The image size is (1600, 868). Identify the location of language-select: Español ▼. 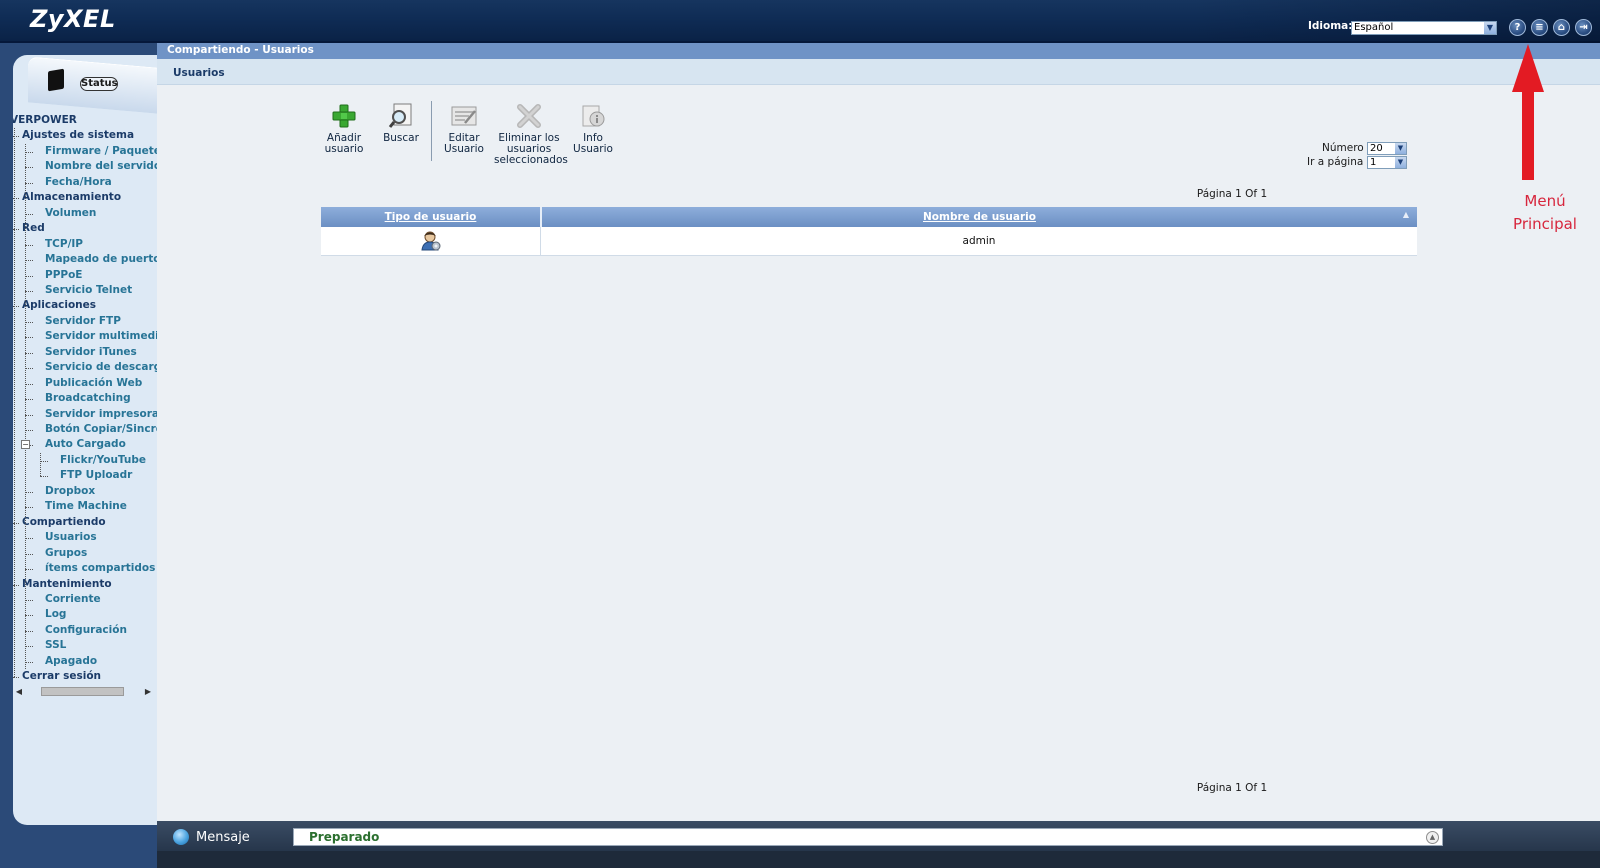
(1424, 28).